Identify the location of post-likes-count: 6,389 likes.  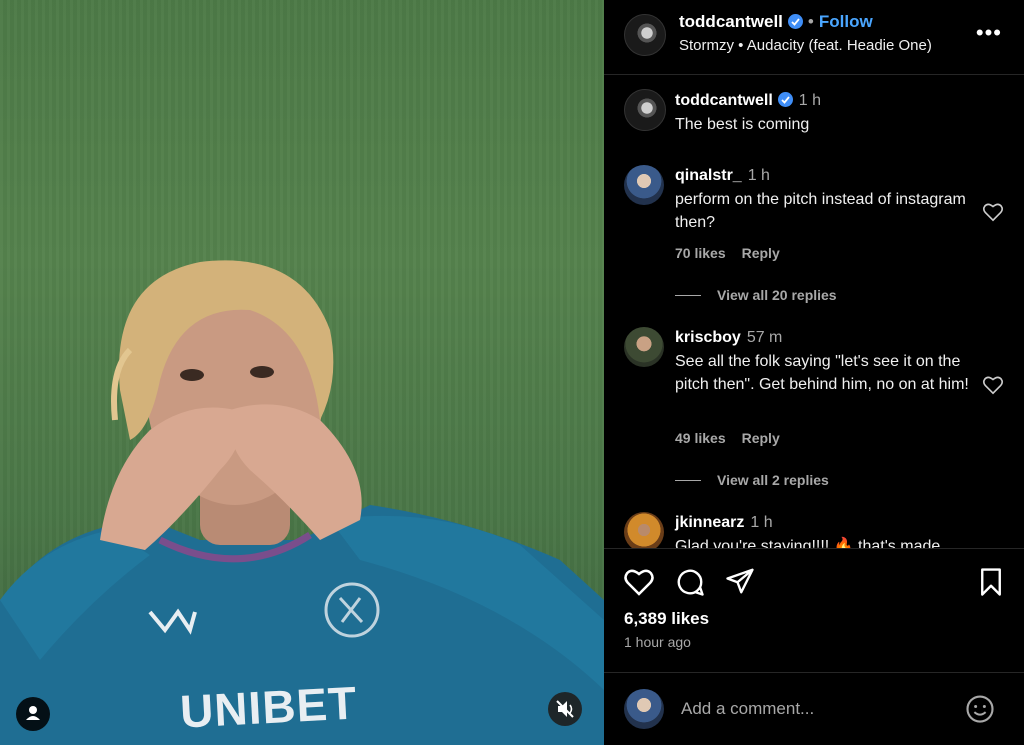
(666, 619).